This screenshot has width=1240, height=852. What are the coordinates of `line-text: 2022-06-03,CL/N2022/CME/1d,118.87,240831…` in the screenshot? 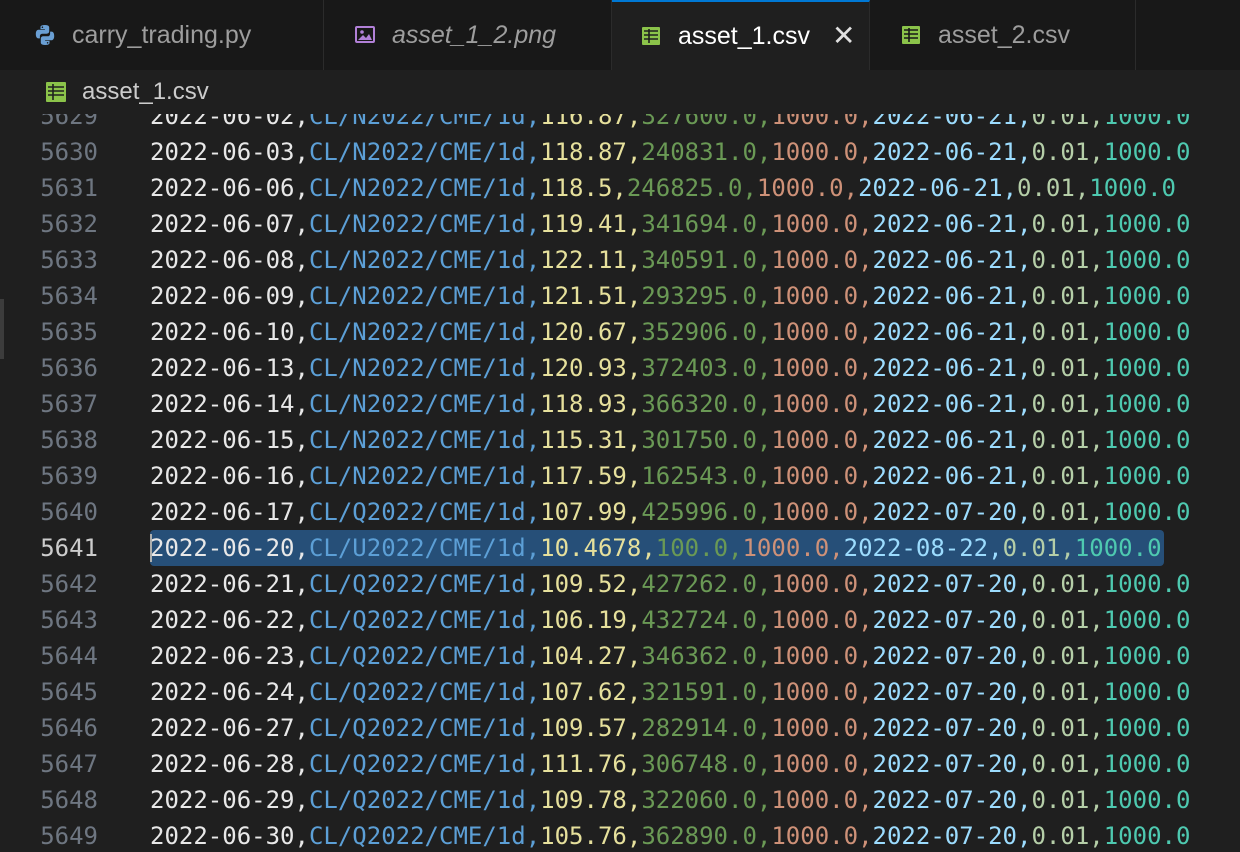 It's located at (670, 152).